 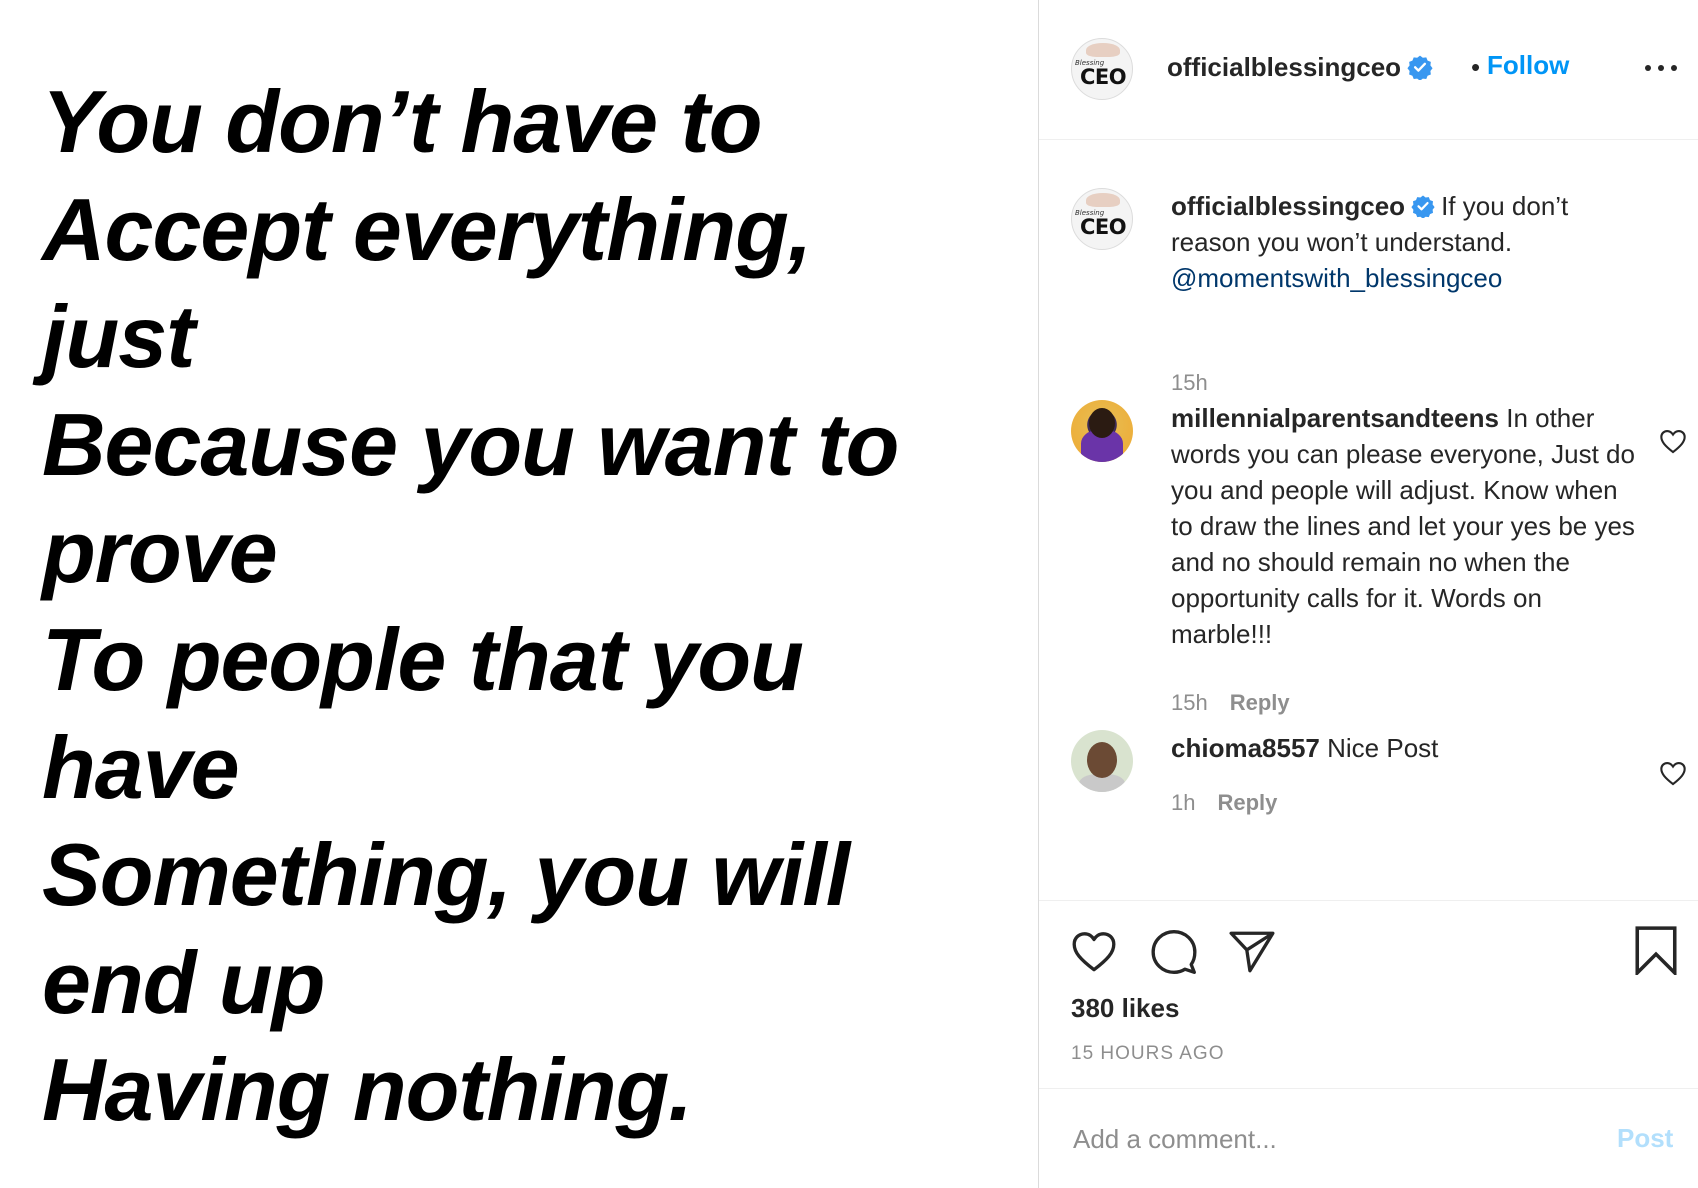 What do you see at coordinates (1094, 952) in the screenshot?
I see `heart-icon` at bounding box center [1094, 952].